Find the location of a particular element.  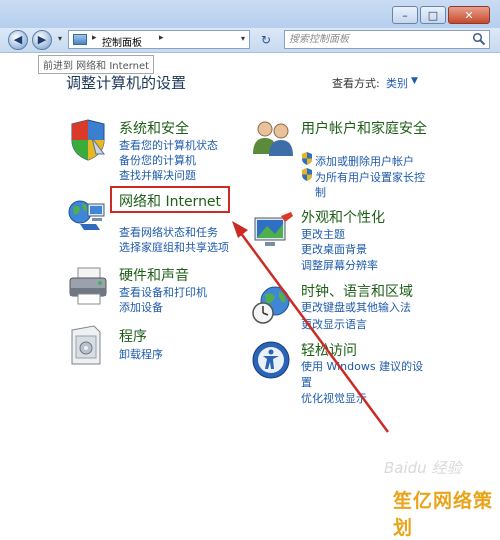

brand-watermark: 笙亿网络策划 is located at coordinates (443, 514).